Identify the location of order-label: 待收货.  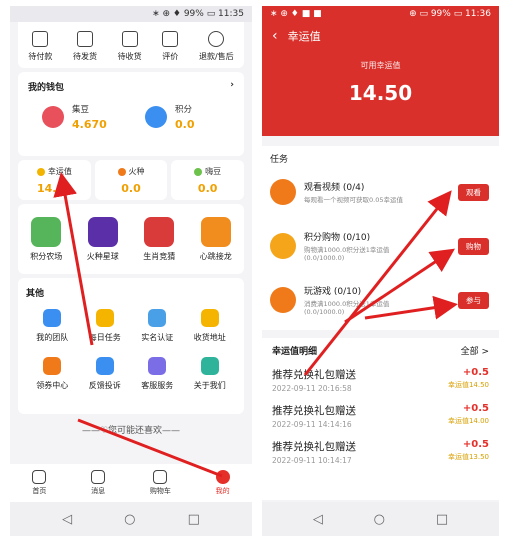
(129, 56).